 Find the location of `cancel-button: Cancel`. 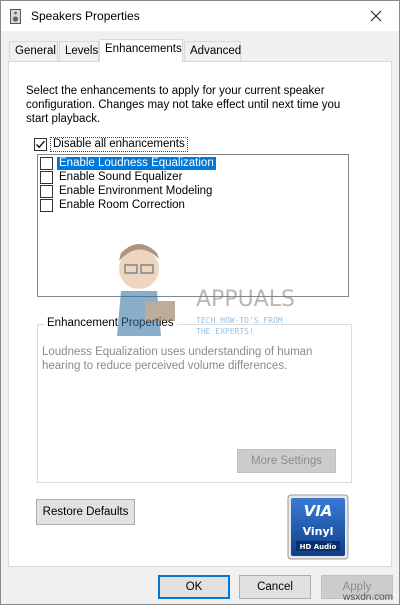

cancel-button: Cancel is located at coordinates (275, 587).